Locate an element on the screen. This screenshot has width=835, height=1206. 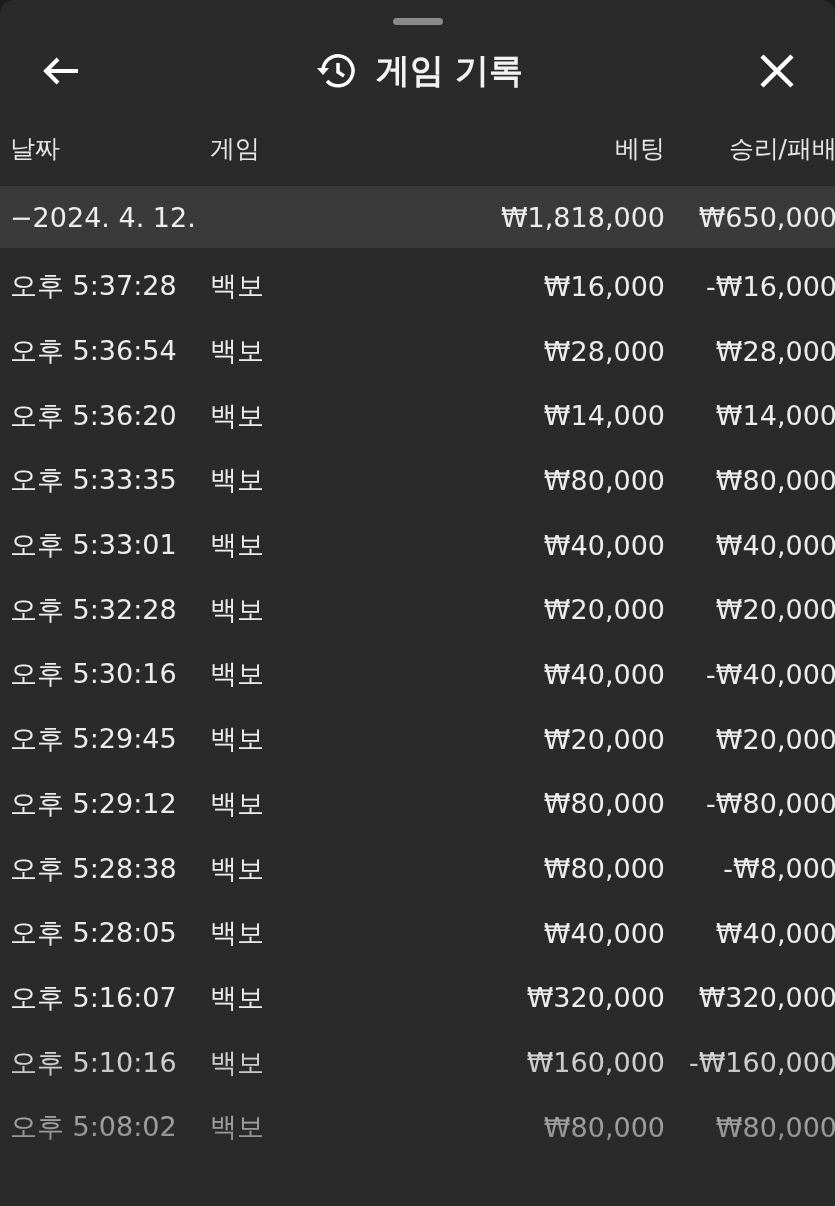
time-cell-text: 오후 5:10:16 is located at coordinates (94, 1062).